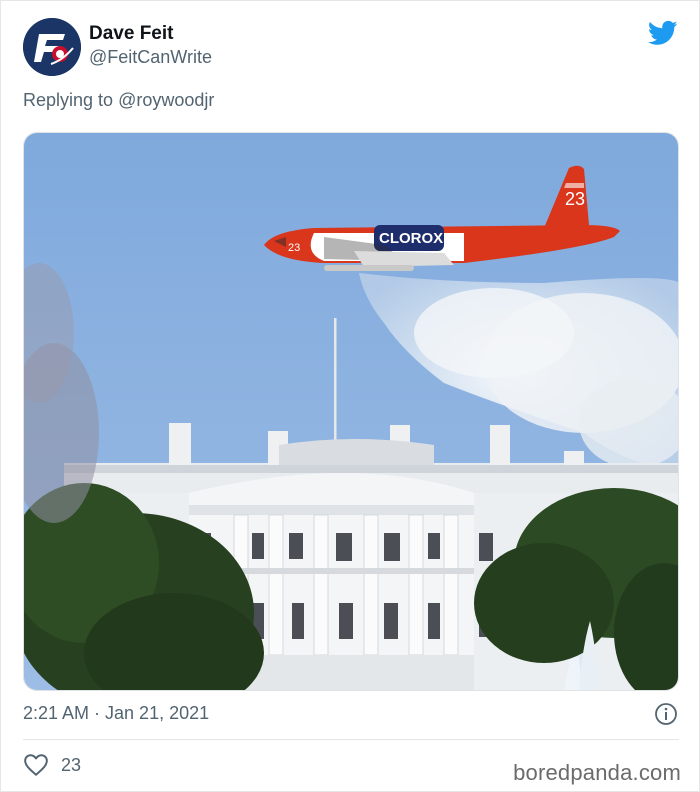 This screenshot has width=700, height=792. Describe the element at coordinates (666, 714) in the screenshot. I see `info-icon` at that location.